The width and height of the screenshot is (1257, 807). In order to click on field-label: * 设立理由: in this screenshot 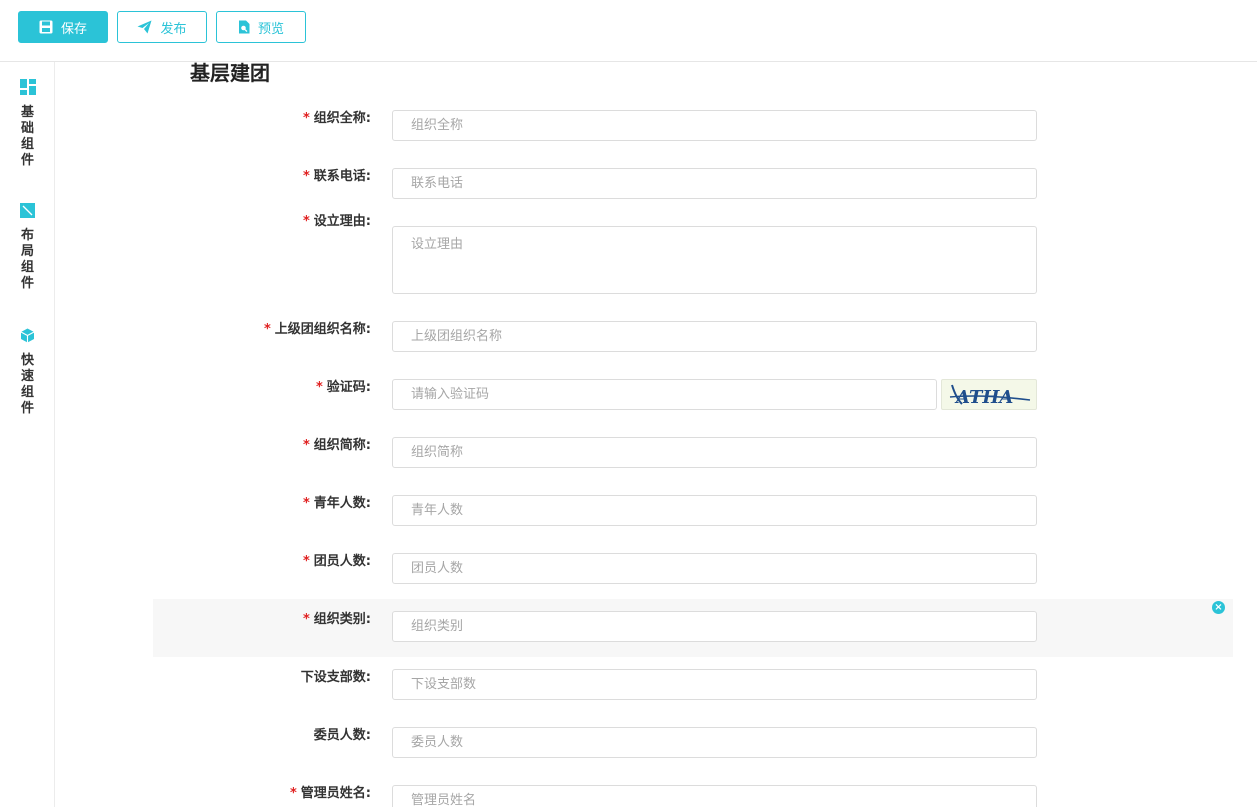, I will do `click(336, 221)`.